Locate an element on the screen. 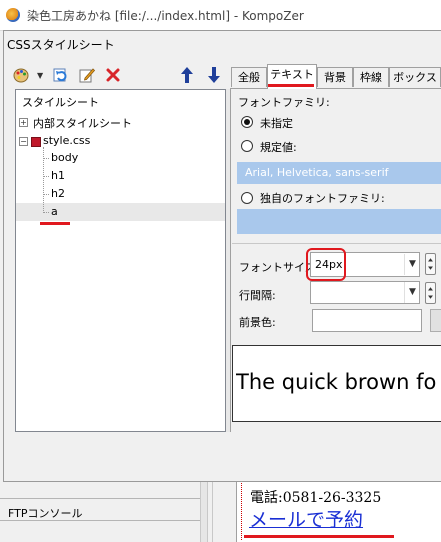 This screenshot has width=441, height=542. dropdown-arrow-icon: ▼ is located at coordinates (40, 75).